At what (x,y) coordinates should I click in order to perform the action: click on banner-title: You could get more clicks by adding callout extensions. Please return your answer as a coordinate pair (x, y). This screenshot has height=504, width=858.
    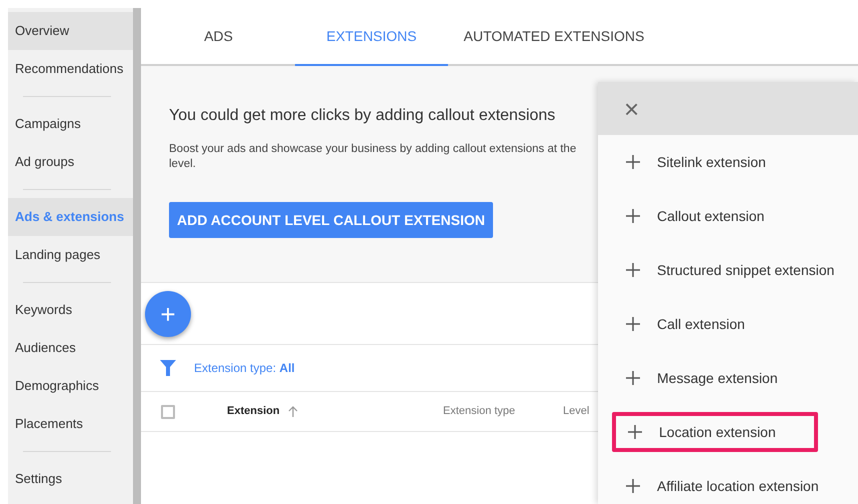
    Looking at the image, I should click on (362, 116).